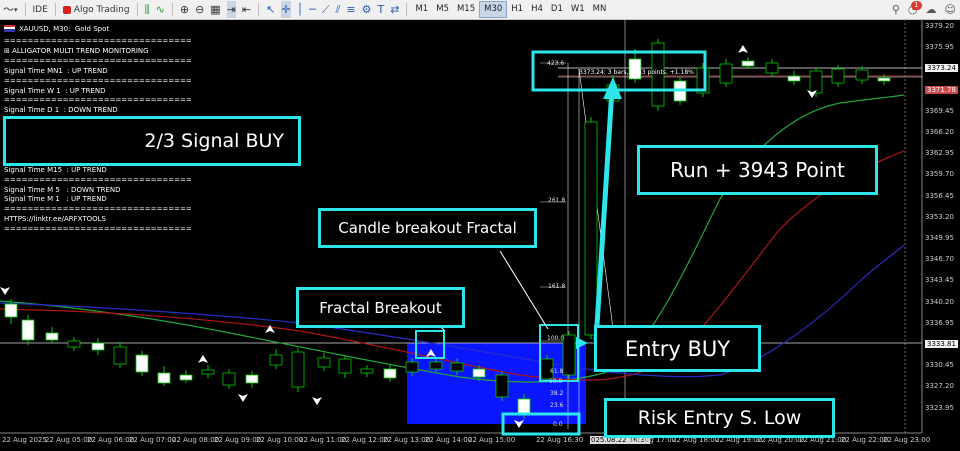 The height and width of the screenshot is (451, 960). Describe the element at coordinates (557, 371) in the screenshot. I see `fib-level-label: 61.8` at that location.